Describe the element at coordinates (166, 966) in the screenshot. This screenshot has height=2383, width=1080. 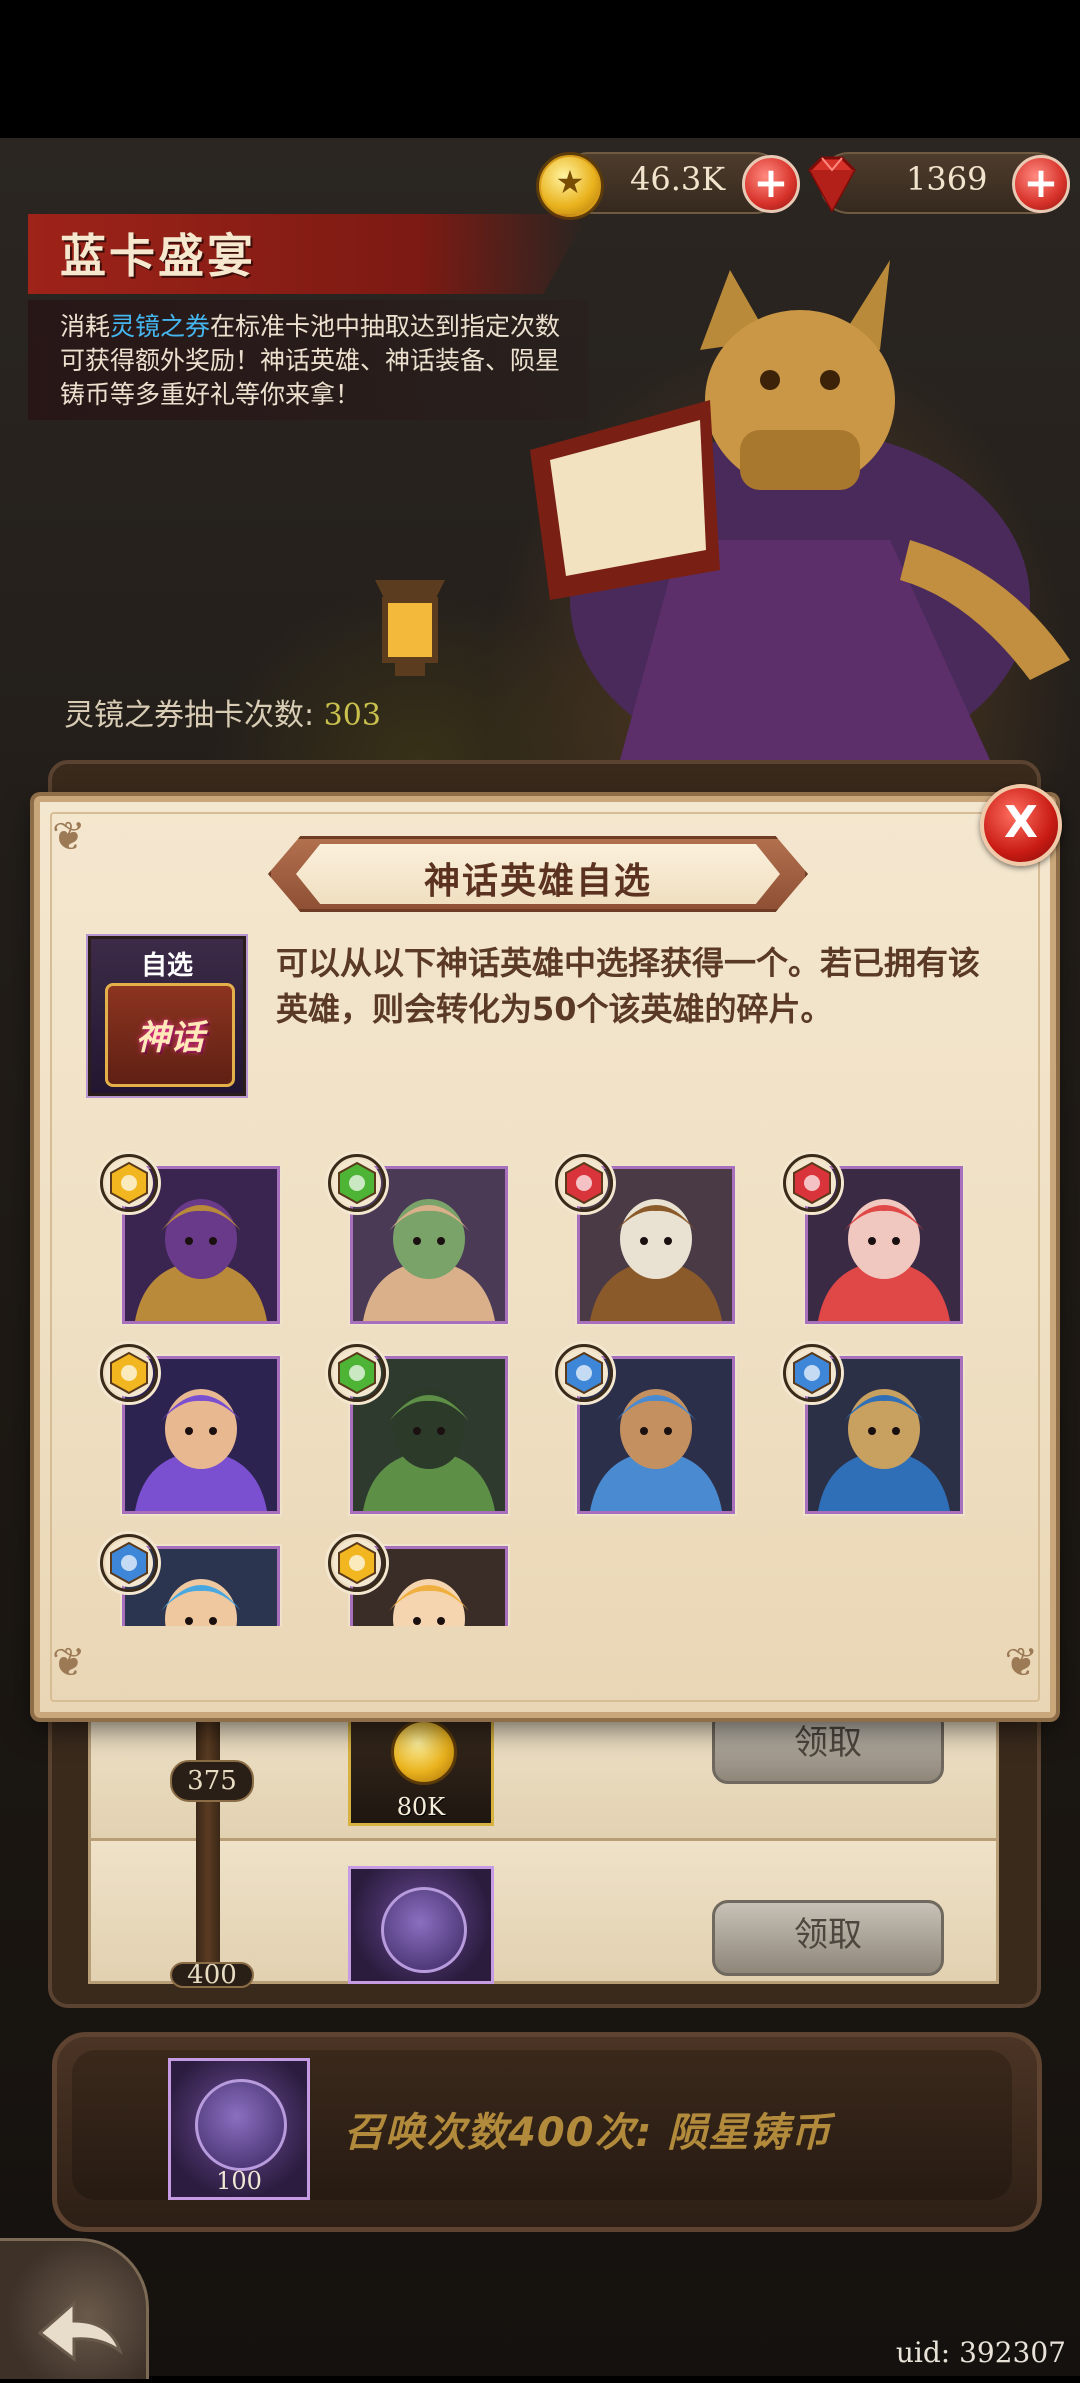
I see `choose-tag: 自选` at that location.